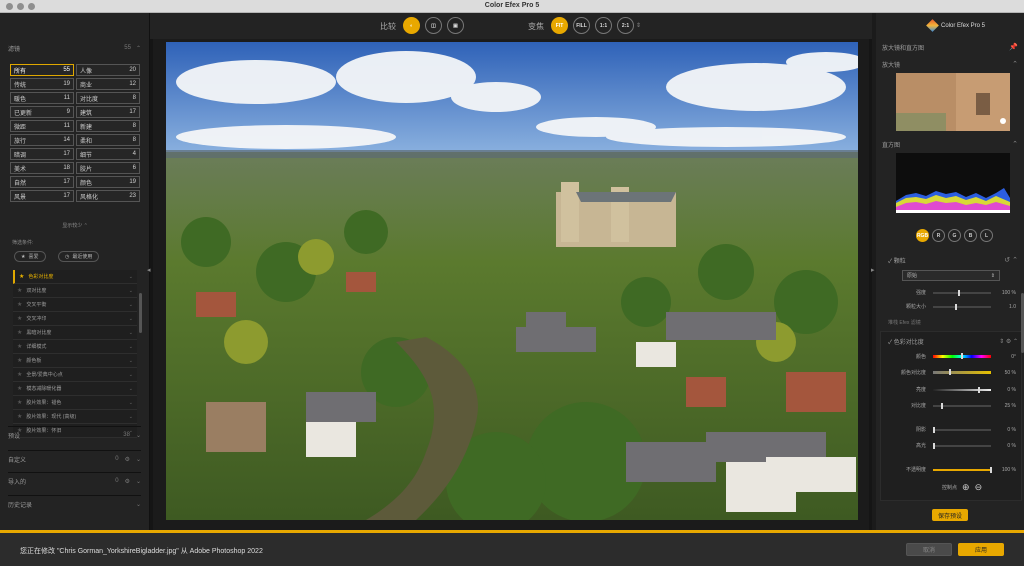  I want to click on grain-preset-select: 原始 ⇕, so click(951, 275).